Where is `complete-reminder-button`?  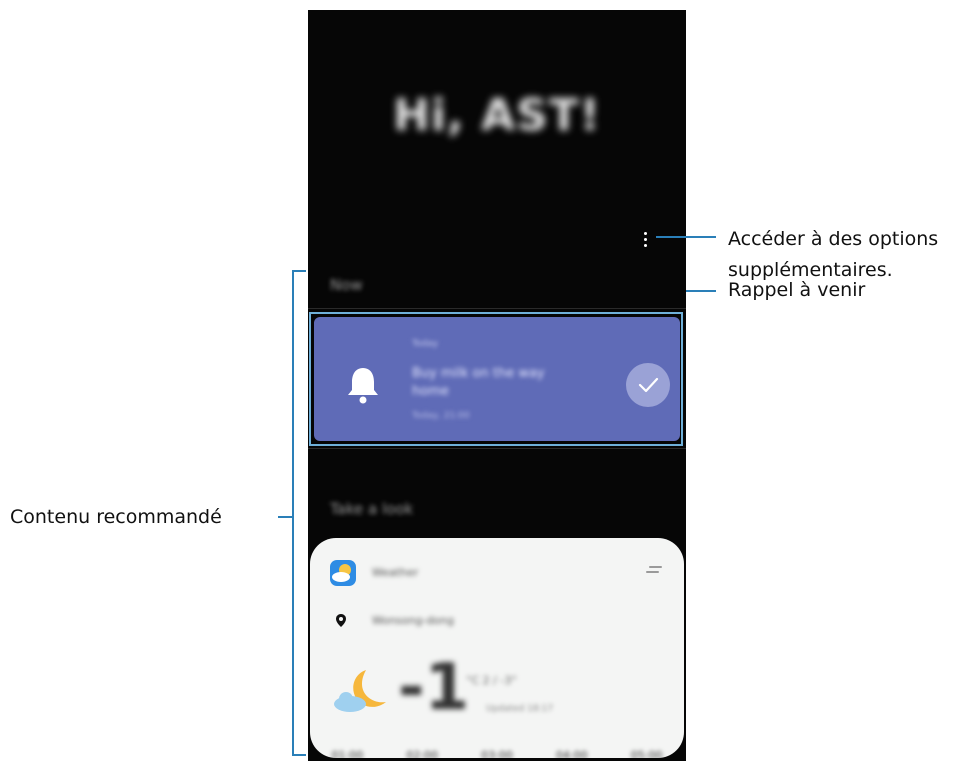 complete-reminder-button is located at coordinates (648, 385).